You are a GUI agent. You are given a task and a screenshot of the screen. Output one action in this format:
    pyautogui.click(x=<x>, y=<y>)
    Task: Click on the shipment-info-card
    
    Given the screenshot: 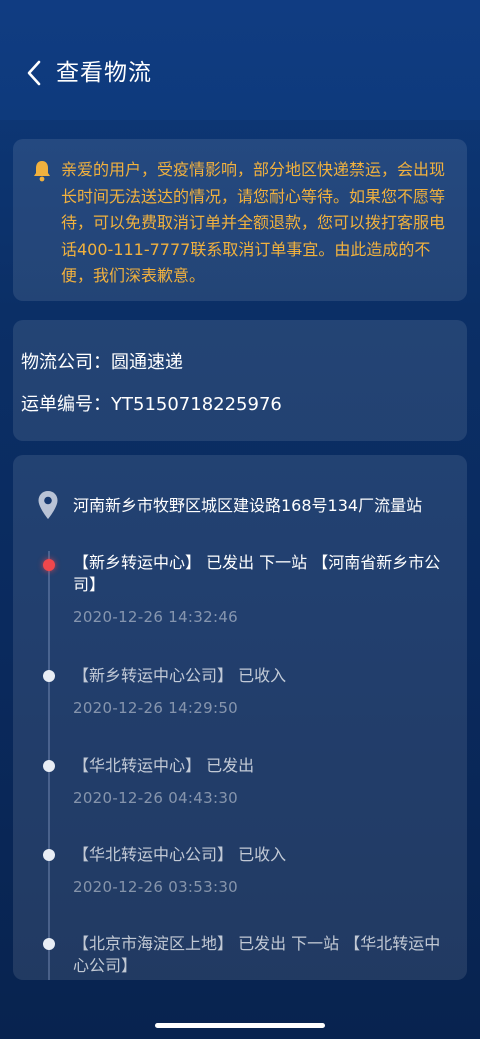 What is the action you would take?
    pyautogui.click(x=240, y=380)
    